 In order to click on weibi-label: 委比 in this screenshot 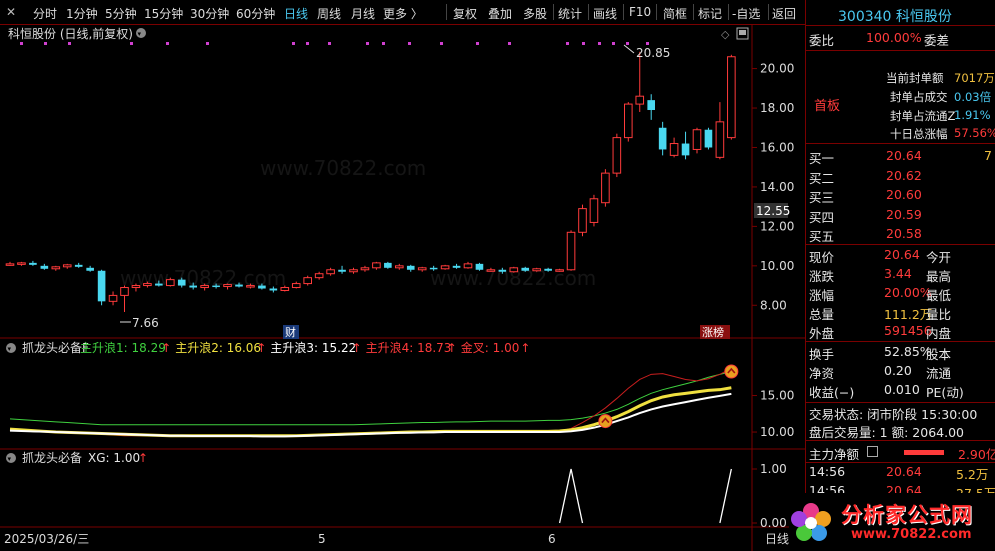, I will do `click(822, 40)`.